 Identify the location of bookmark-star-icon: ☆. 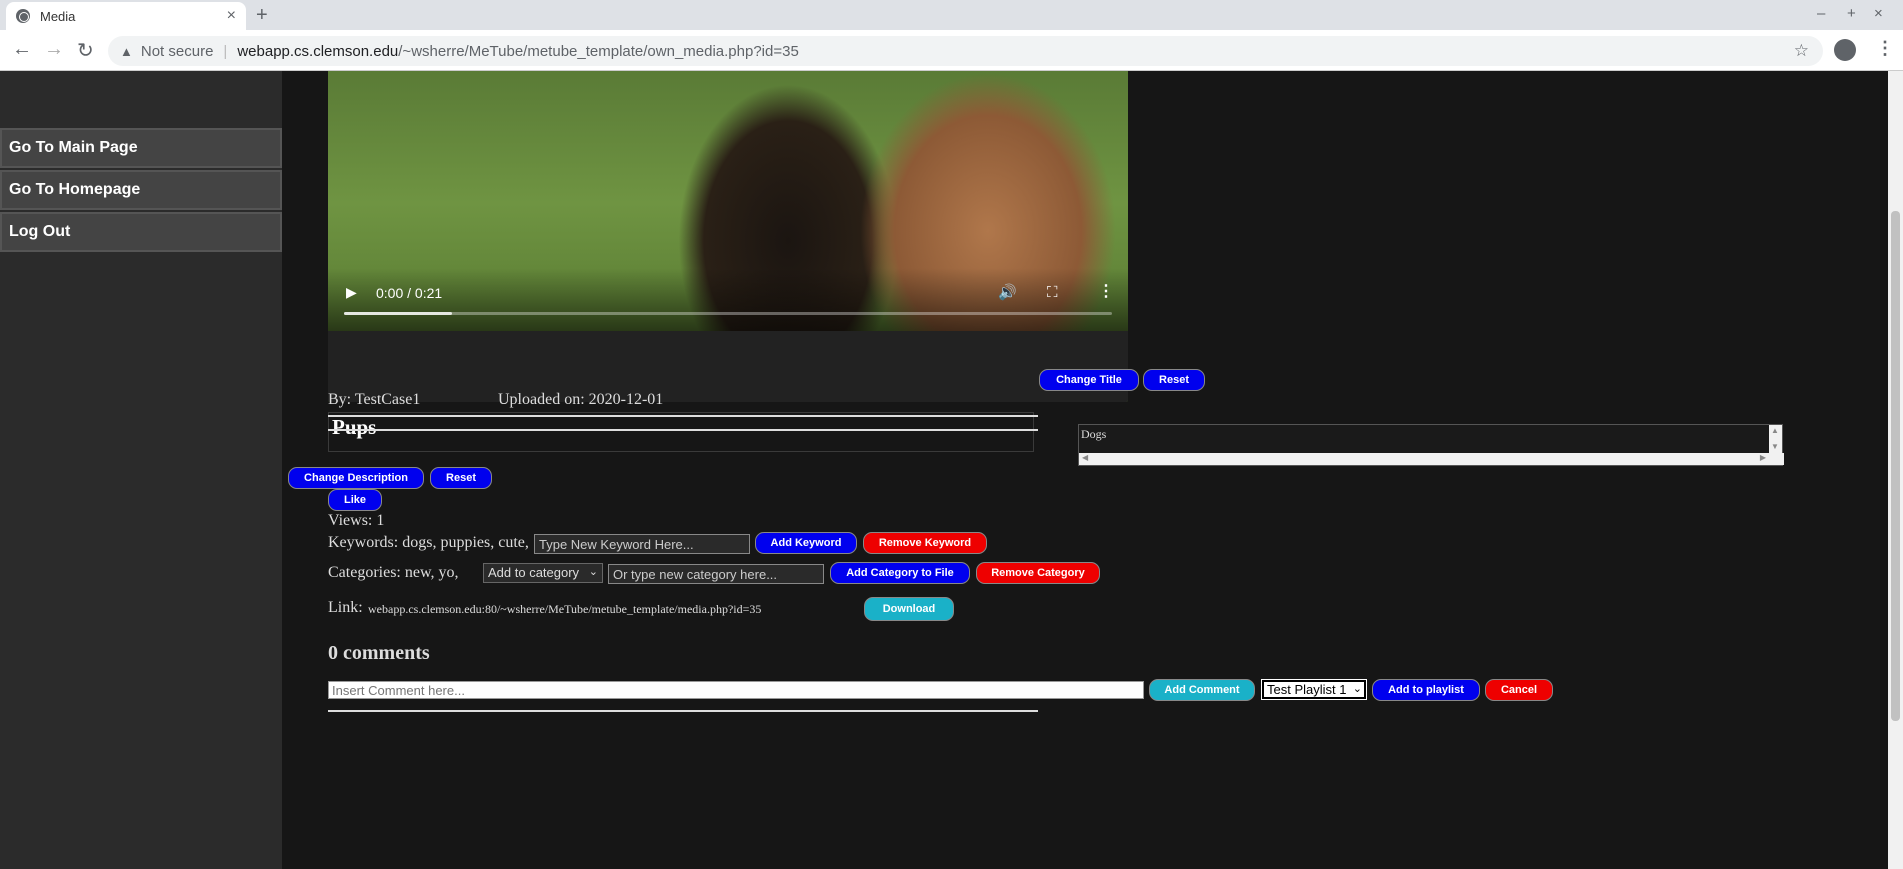
(1801, 51).